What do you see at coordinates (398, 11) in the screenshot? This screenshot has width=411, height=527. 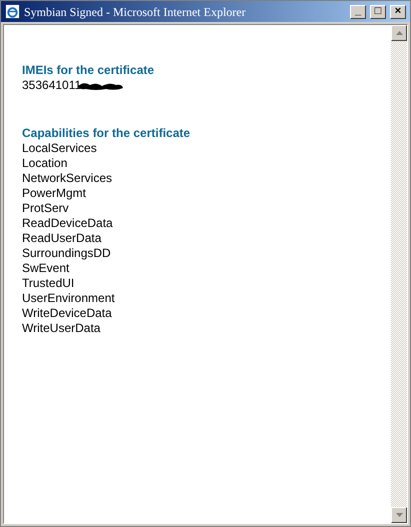 I see `close-button: ×` at bounding box center [398, 11].